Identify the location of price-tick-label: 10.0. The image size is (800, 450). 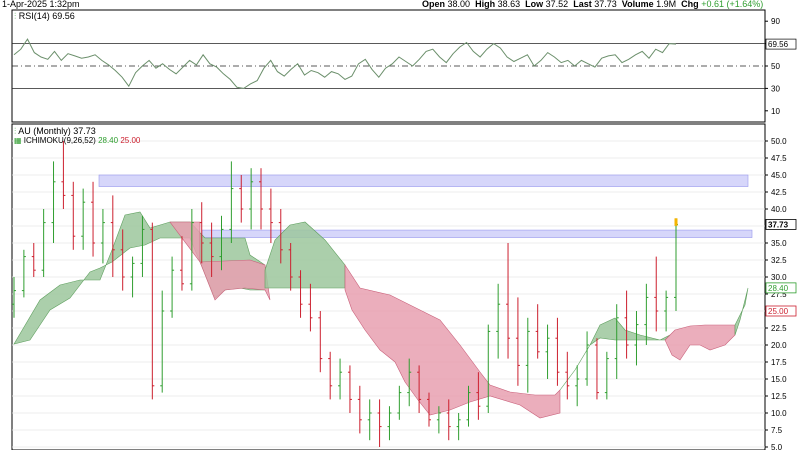
(779, 413).